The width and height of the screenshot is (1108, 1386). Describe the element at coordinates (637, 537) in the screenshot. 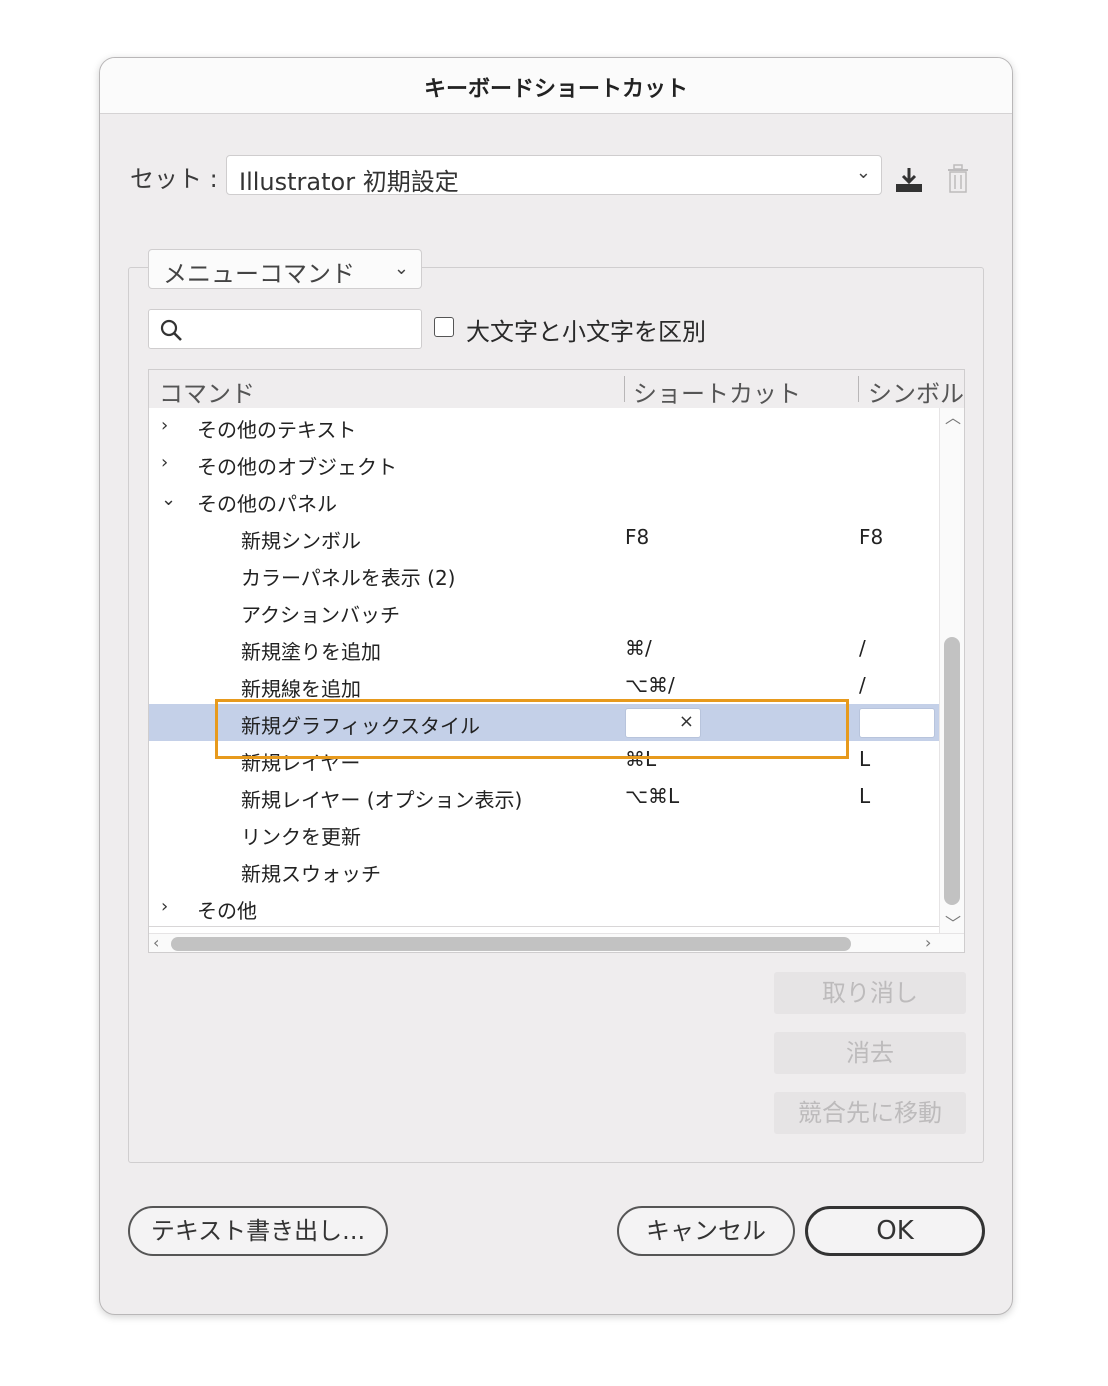

I see `shortcut-cell: F8` at that location.